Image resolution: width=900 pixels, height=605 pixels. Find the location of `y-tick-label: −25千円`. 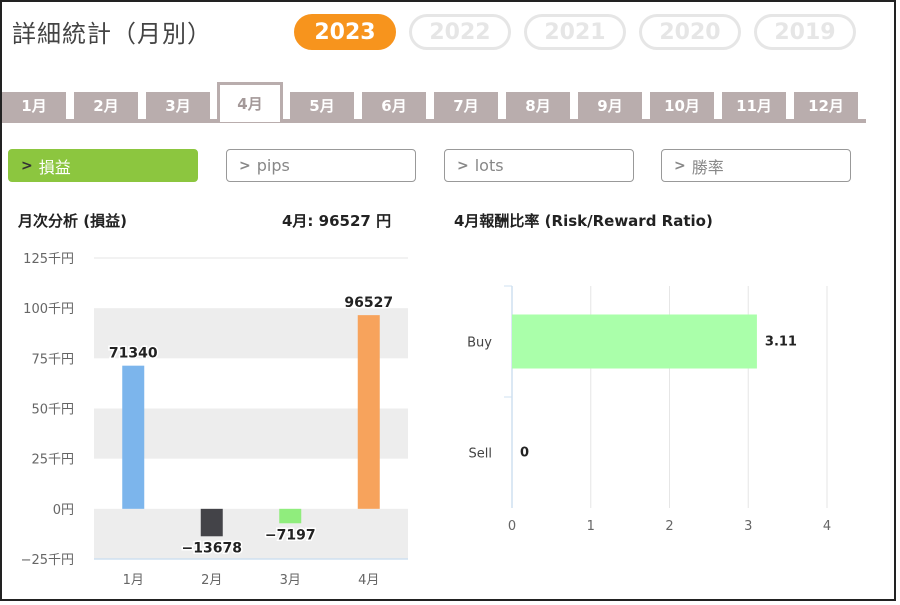

y-tick-label: −25千円 is located at coordinates (47, 560).